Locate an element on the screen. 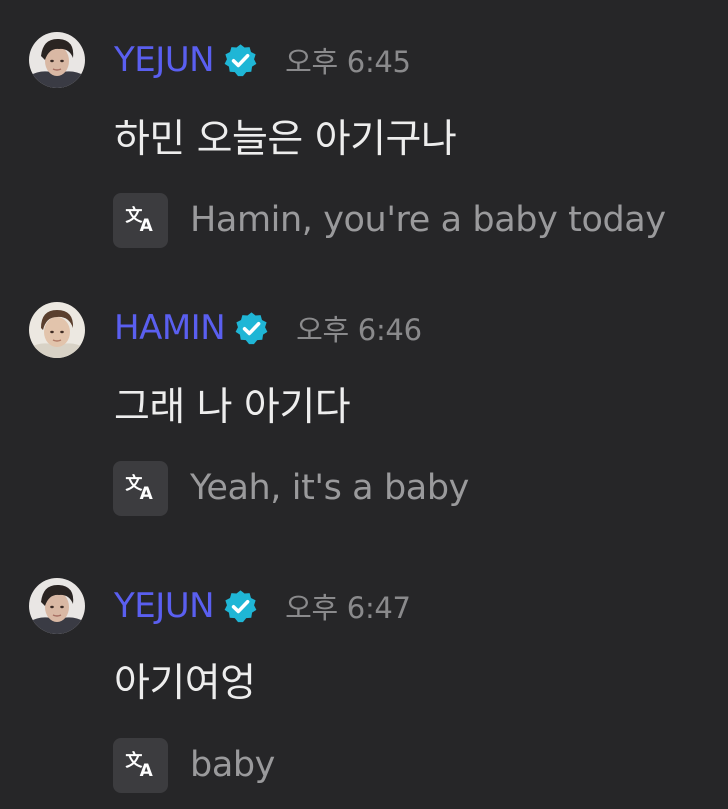 Image resolution: width=728 pixels, height=809 pixels. avatar-hamin-image is located at coordinates (57, 330).